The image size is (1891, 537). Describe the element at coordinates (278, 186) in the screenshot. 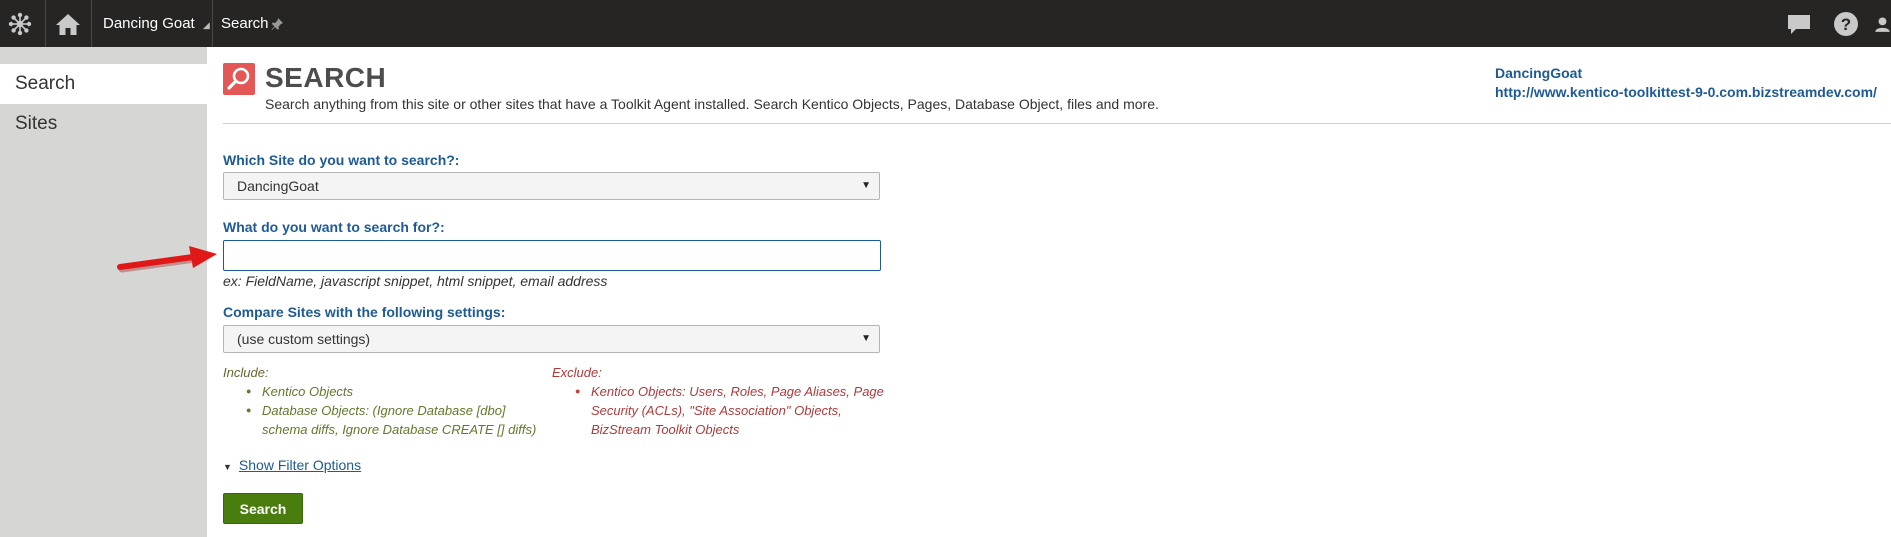

I see `site-select-value: DancingGoat` at that location.